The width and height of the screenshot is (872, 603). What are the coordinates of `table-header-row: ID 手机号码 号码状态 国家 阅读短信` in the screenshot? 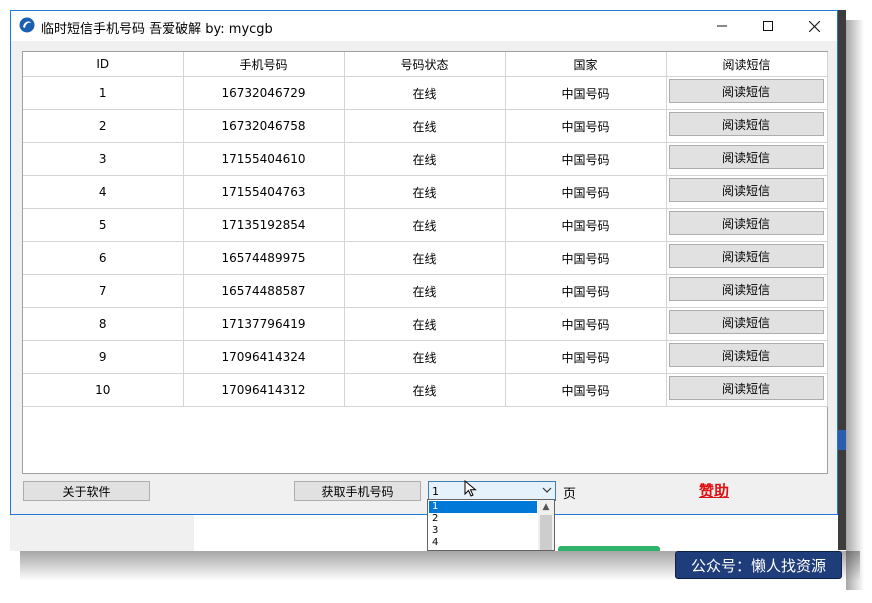 It's located at (425, 64).